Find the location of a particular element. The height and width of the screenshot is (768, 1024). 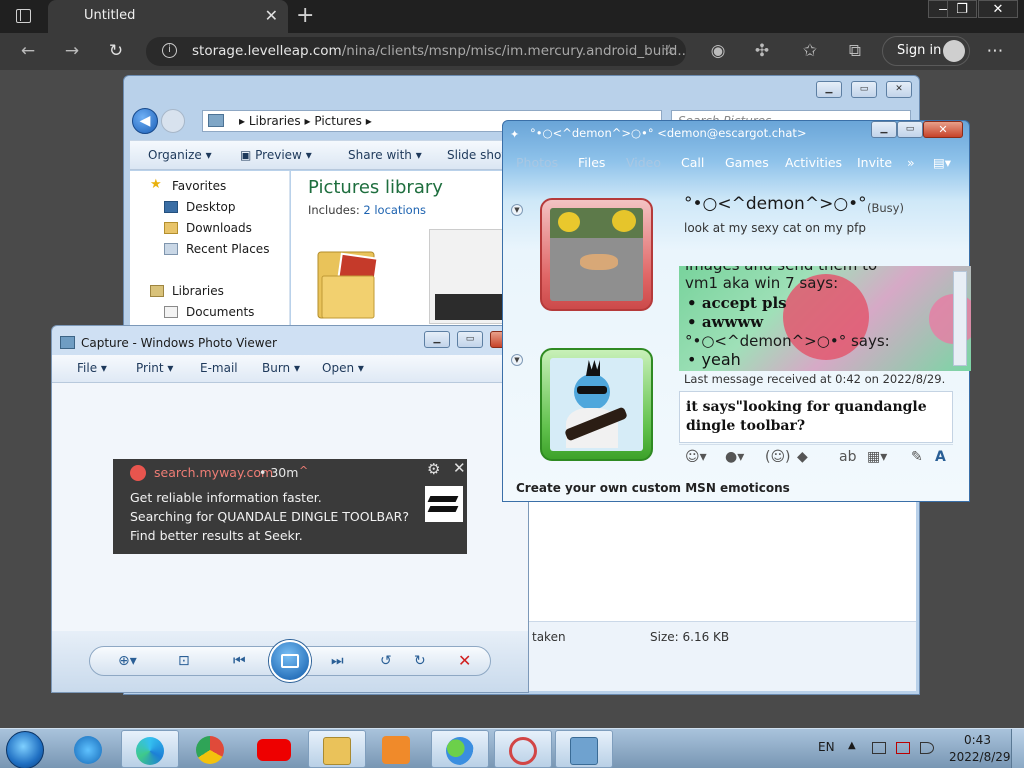

show-desktop-button is located at coordinates (1017, 748).